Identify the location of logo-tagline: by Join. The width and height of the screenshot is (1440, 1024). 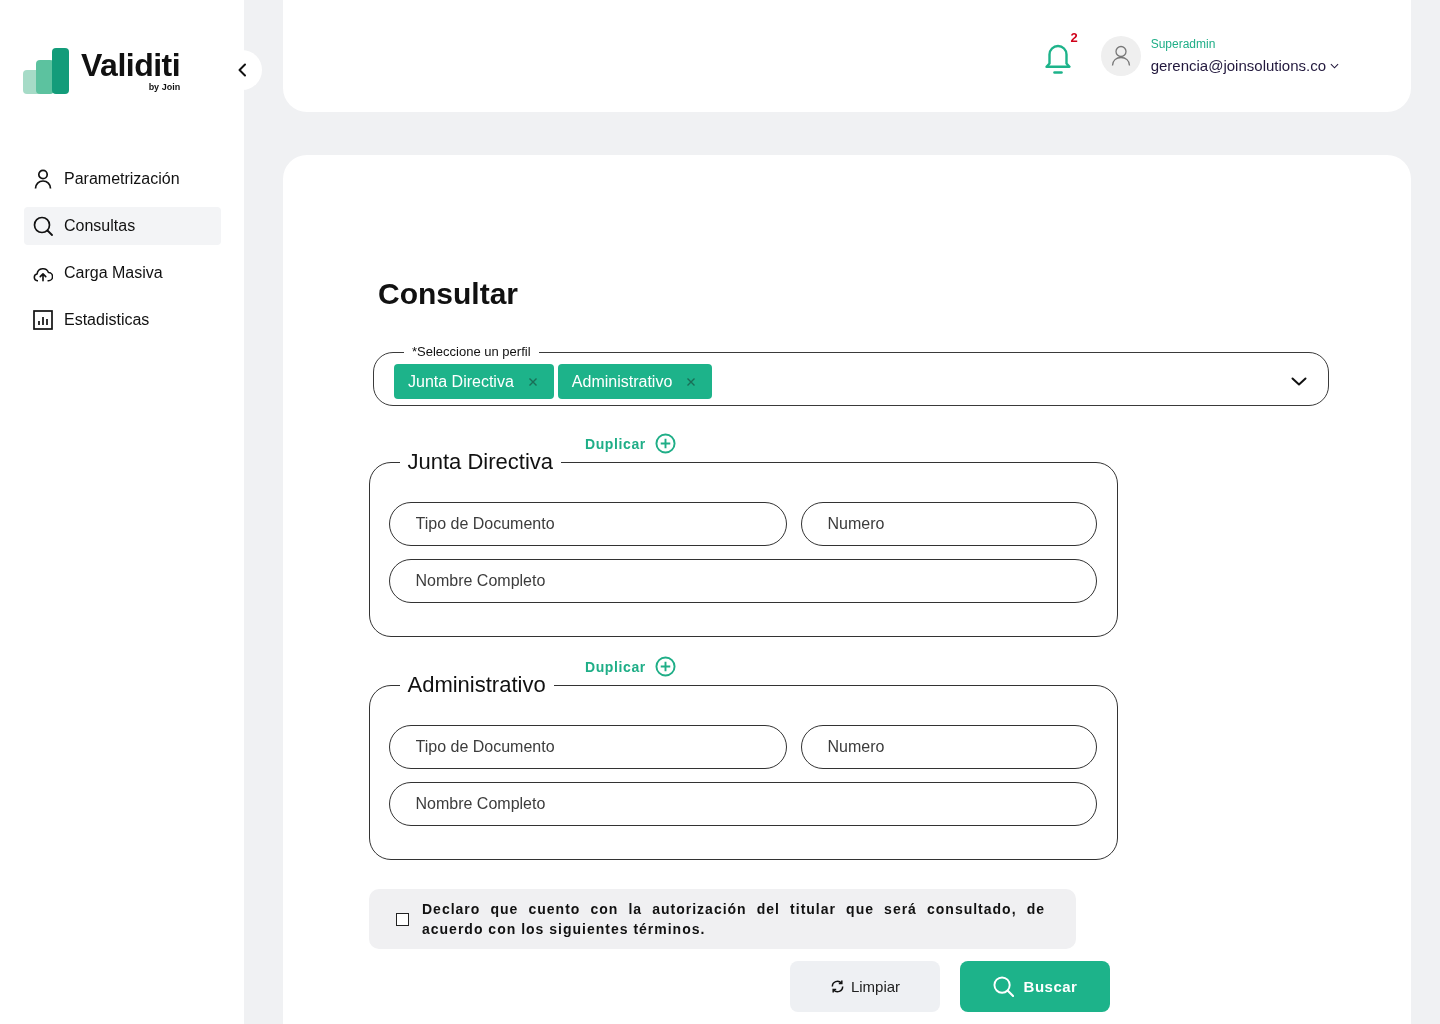
(164, 87).